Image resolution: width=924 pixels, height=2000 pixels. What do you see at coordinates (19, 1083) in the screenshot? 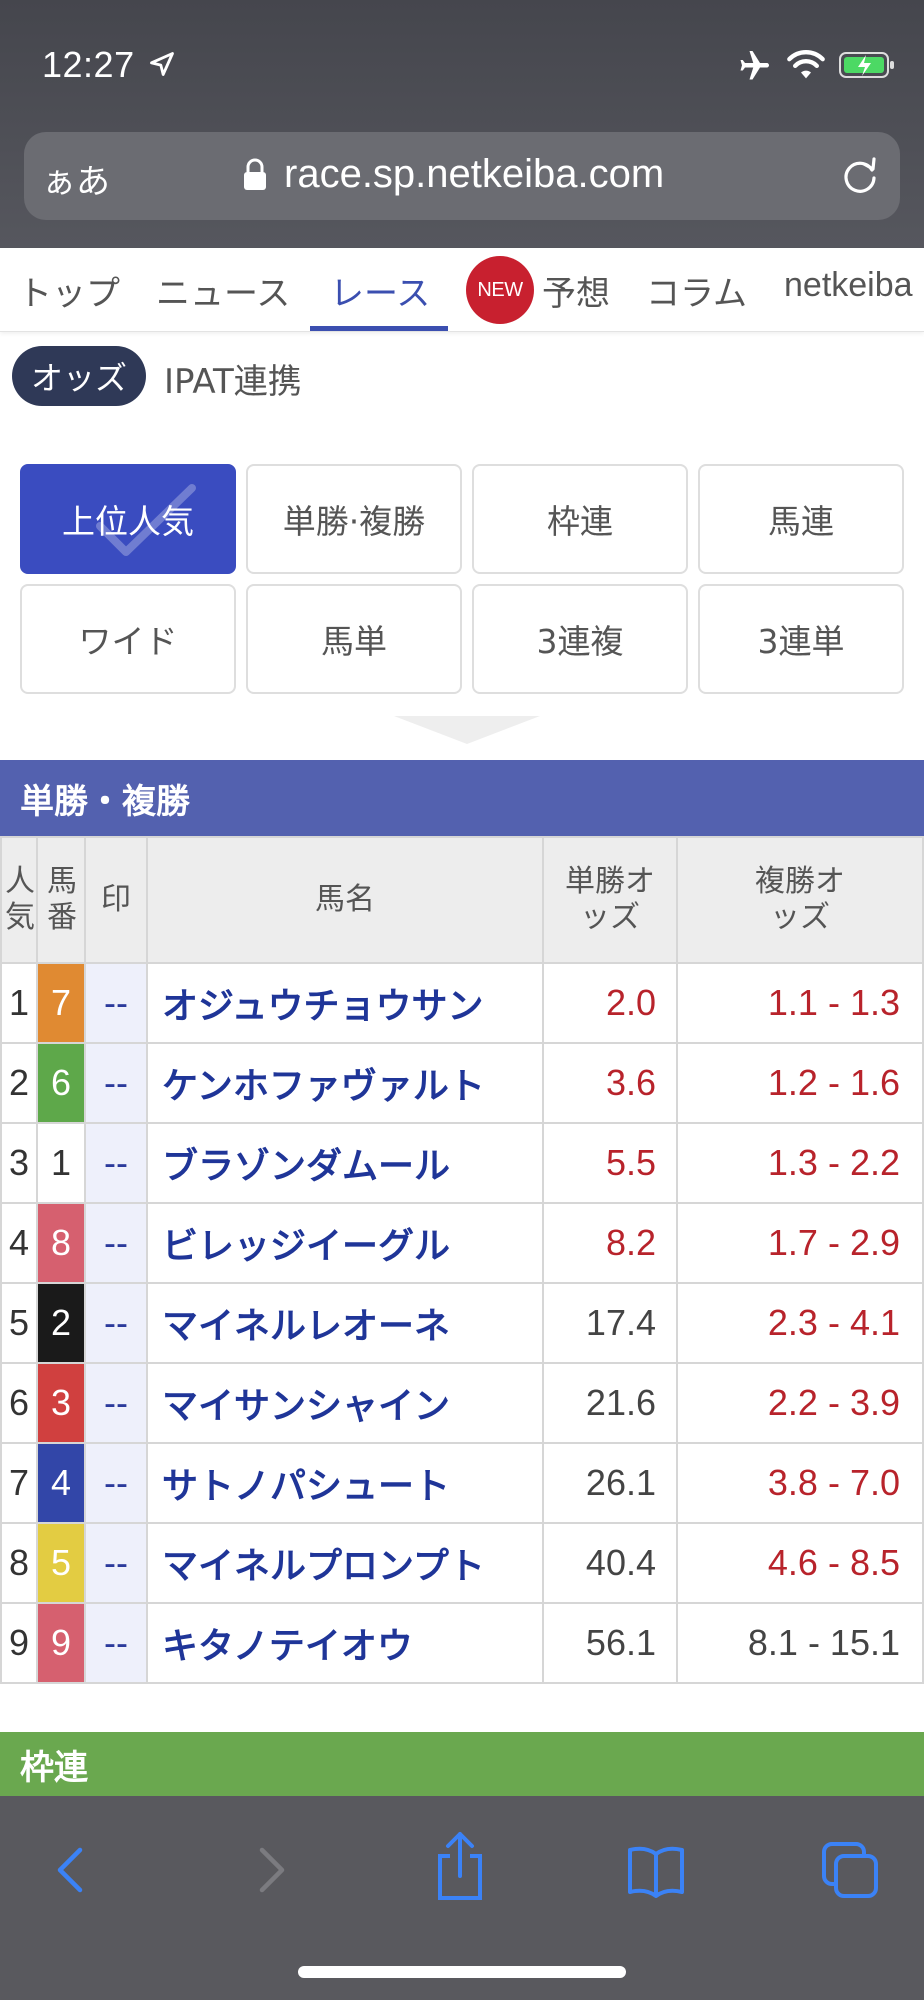
I see `popularity-cell: 2` at bounding box center [19, 1083].